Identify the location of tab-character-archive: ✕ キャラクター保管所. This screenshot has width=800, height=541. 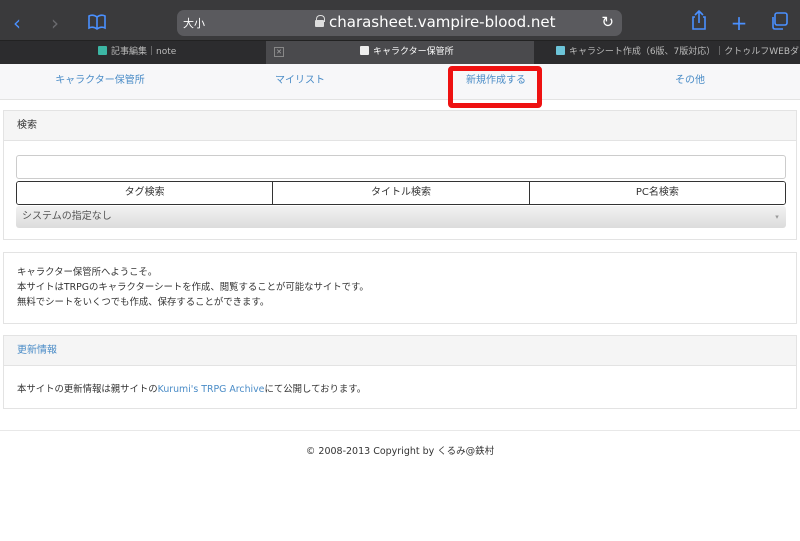
(400, 52).